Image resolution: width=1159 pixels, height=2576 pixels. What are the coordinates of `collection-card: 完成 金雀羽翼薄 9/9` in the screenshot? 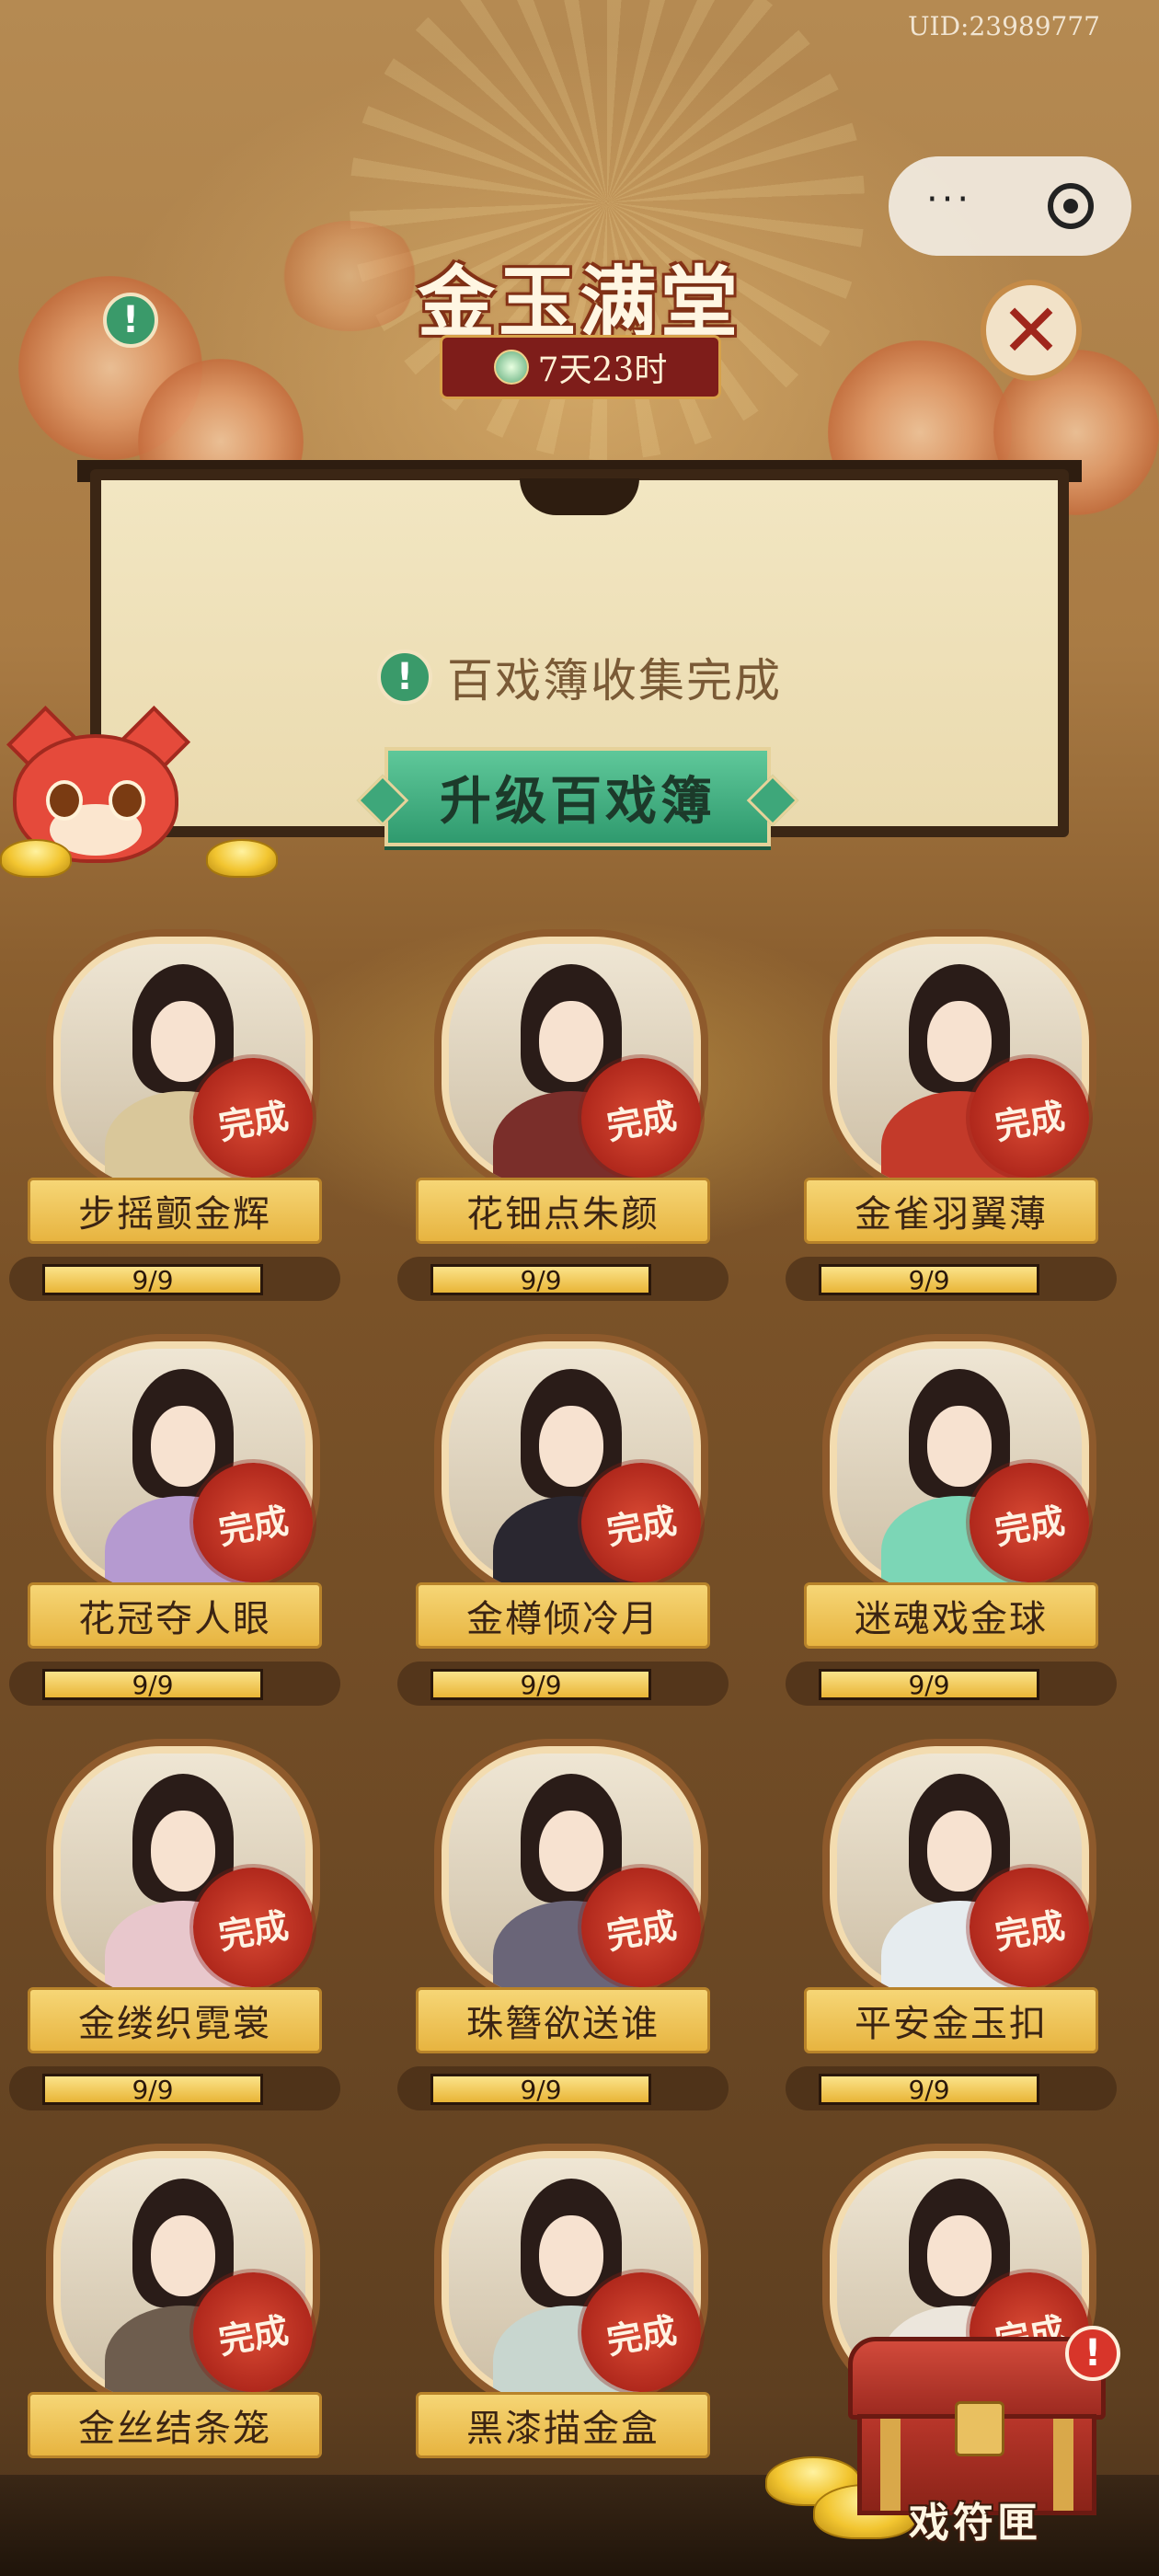 It's located at (960, 1122).